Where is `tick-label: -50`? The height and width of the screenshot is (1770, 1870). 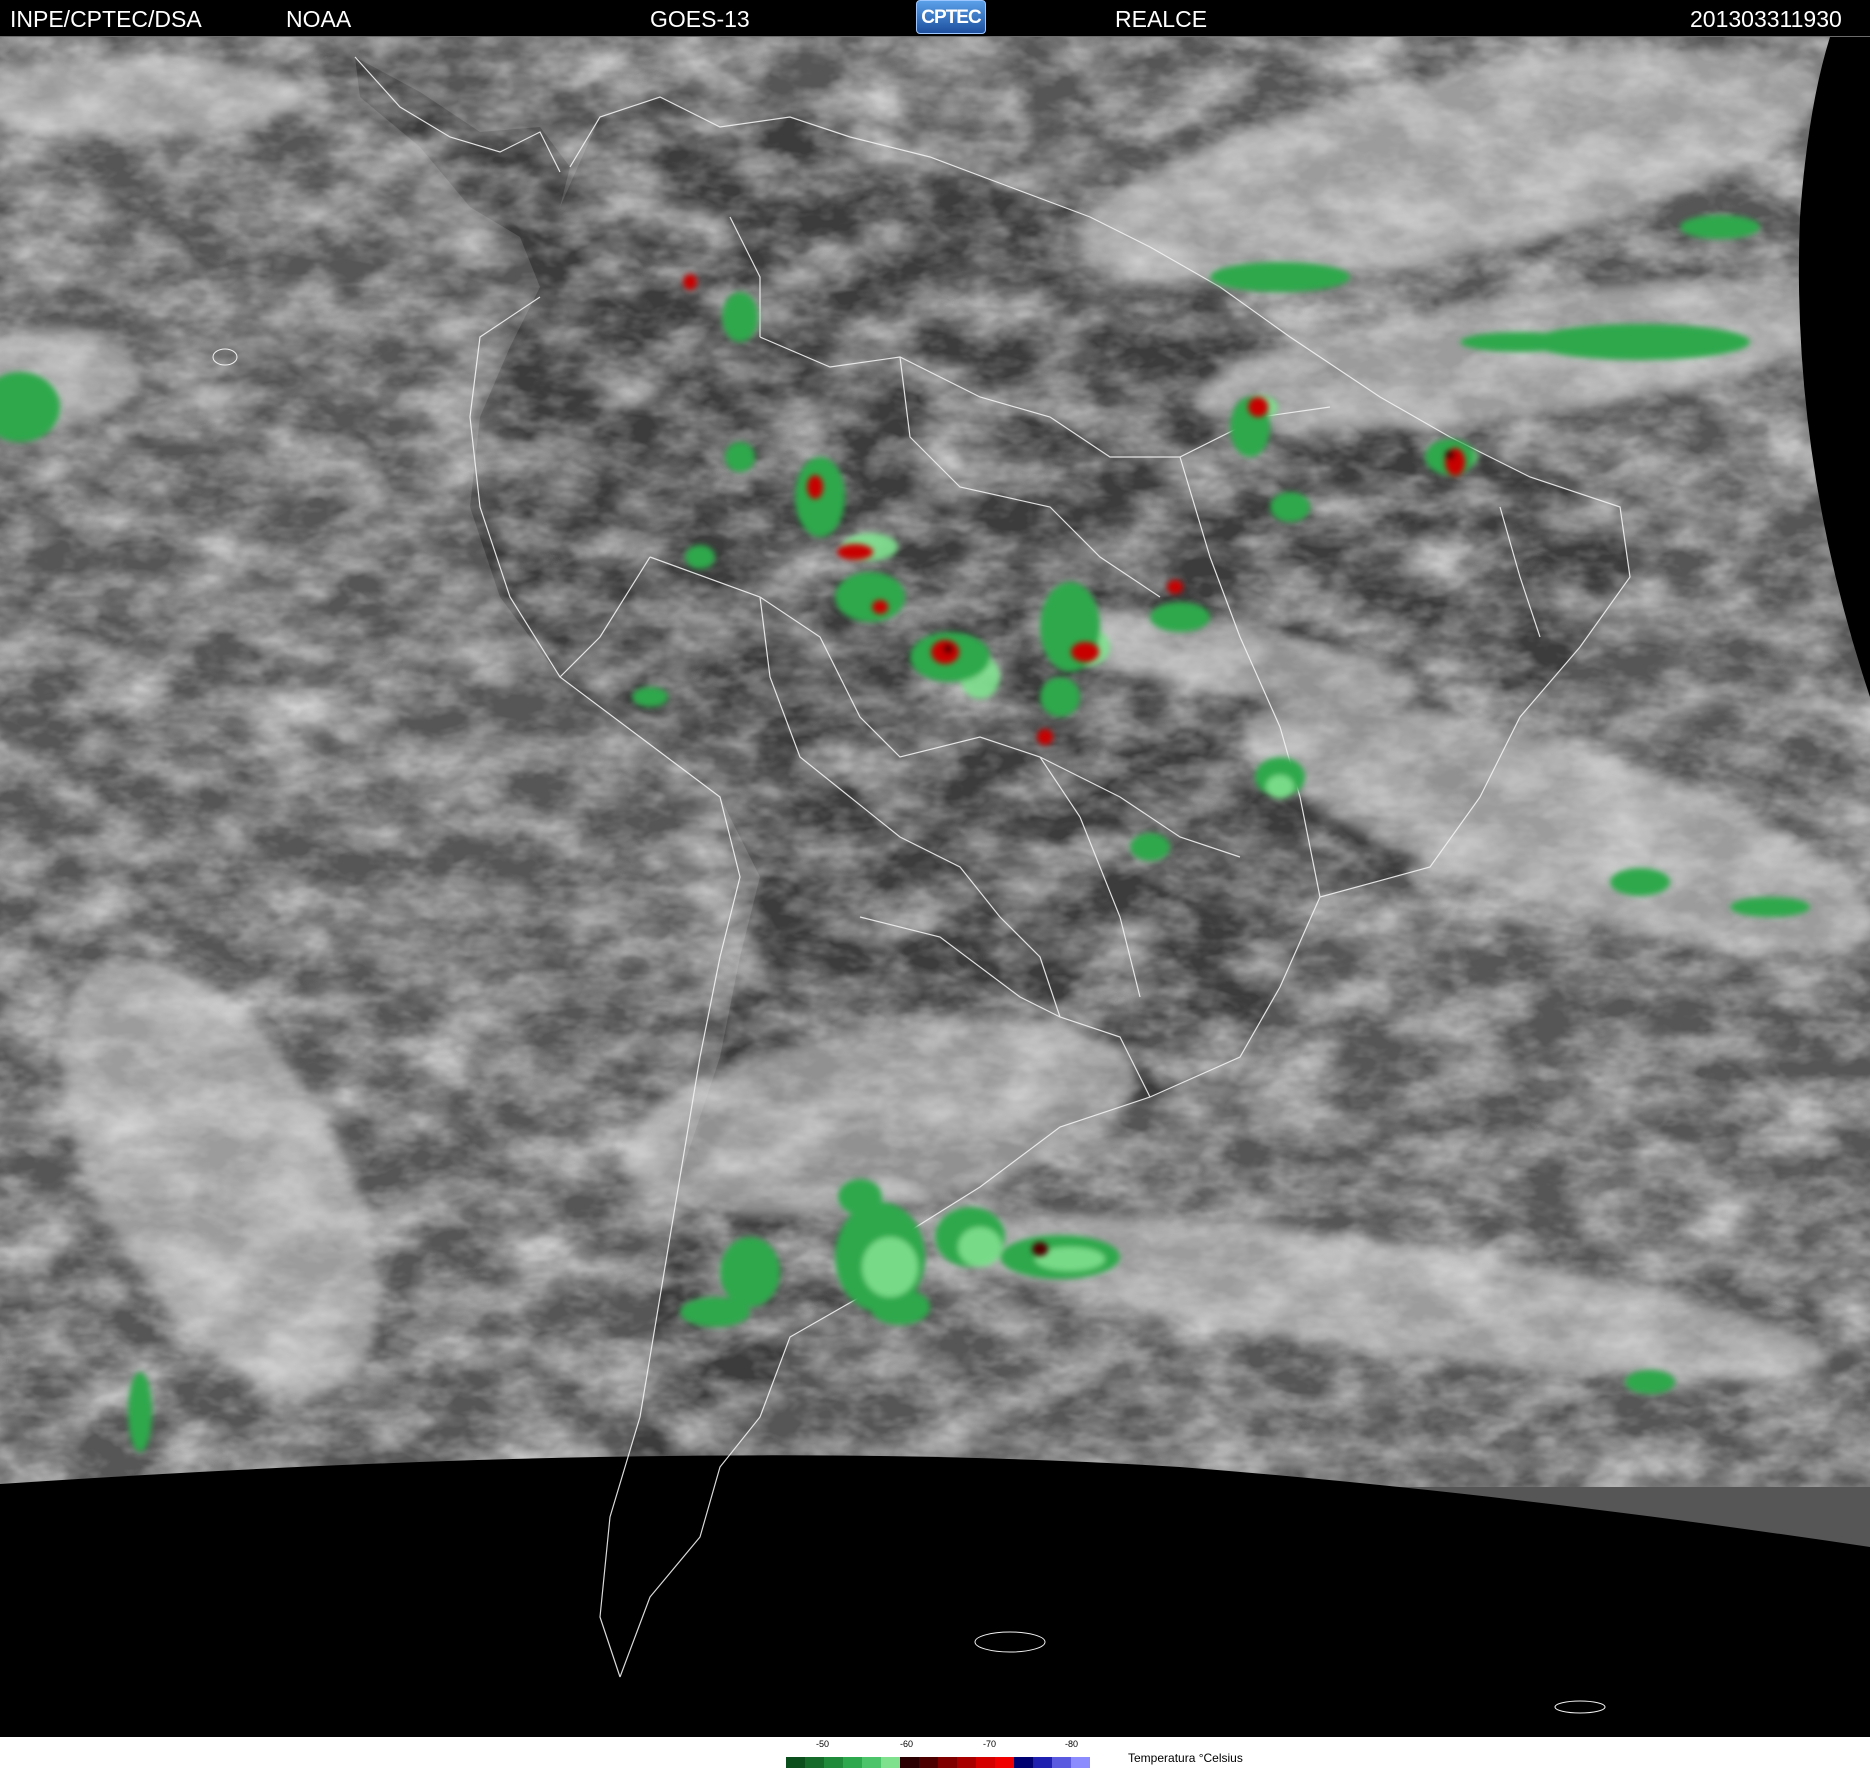 tick-label: -50 is located at coordinates (823, 1744).